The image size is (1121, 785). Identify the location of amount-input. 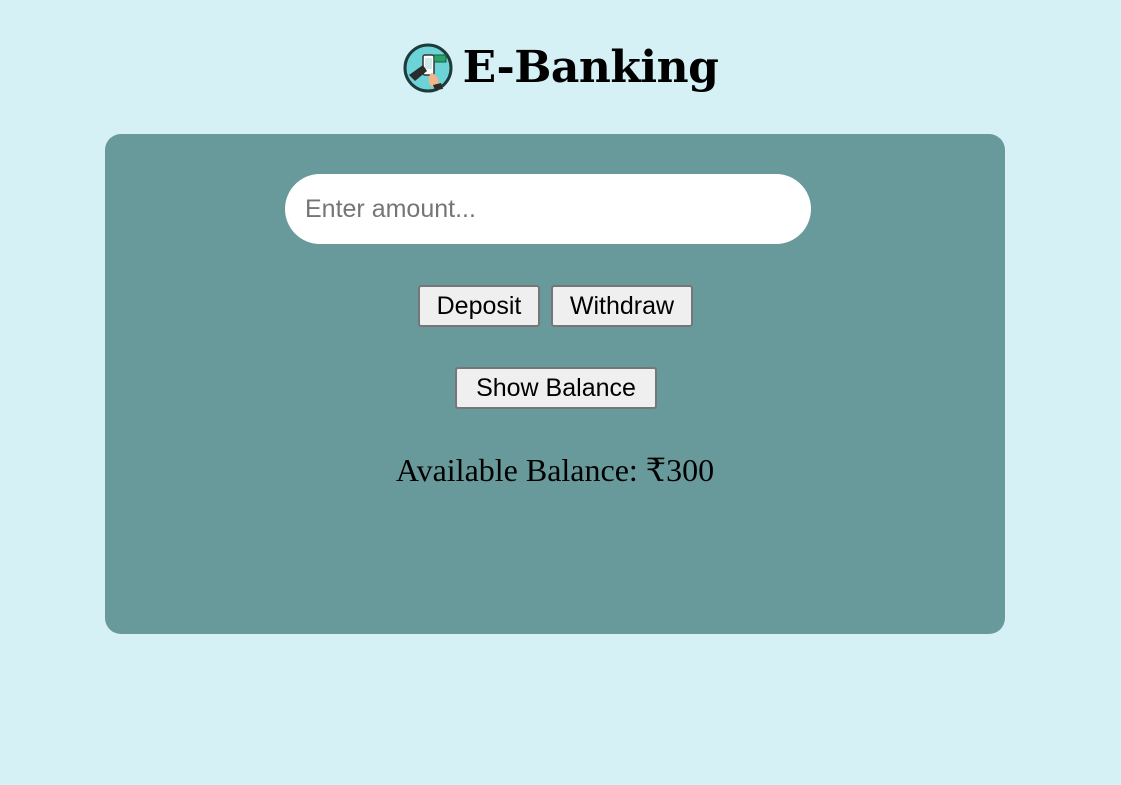
(548, 209).